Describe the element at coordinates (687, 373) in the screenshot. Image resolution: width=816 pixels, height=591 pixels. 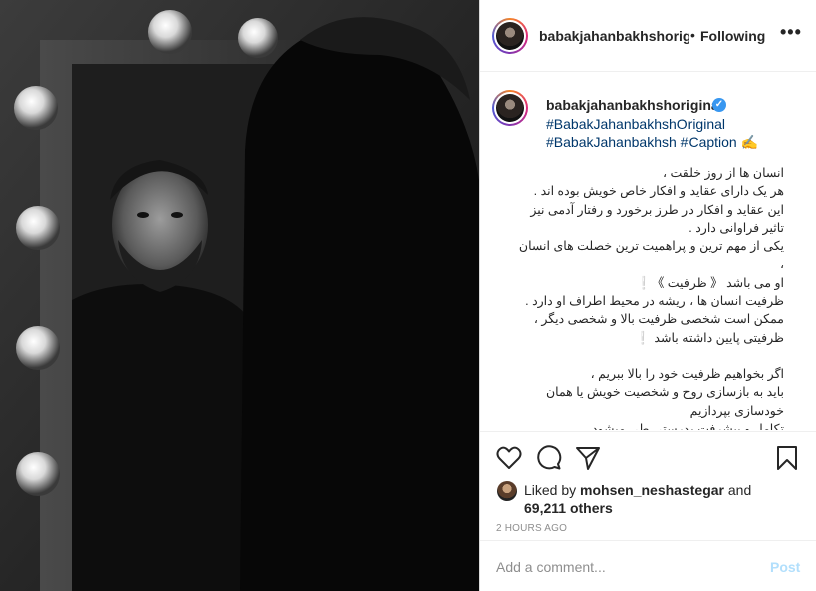
I see `caption-line: اگر بخواهیم ظرفیت خود را بالا ببریم ،` at that location.